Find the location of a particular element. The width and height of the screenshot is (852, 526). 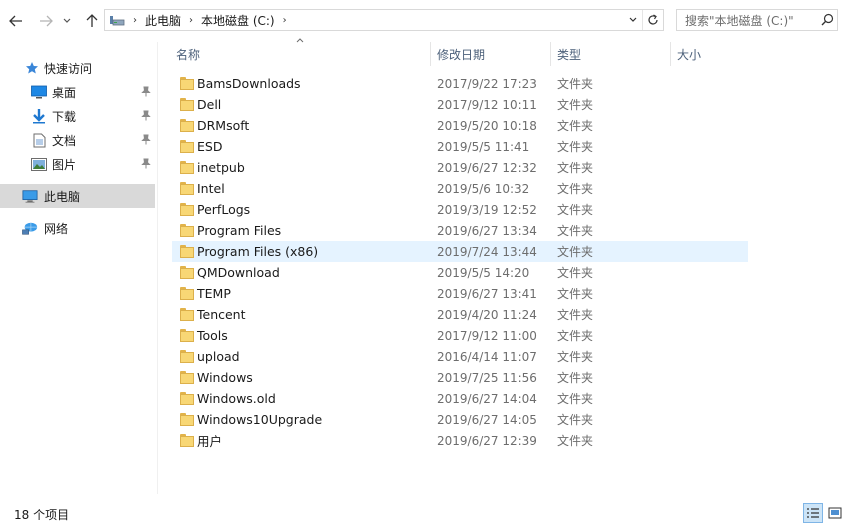

pane-divider is located at coordinates (157, 268).